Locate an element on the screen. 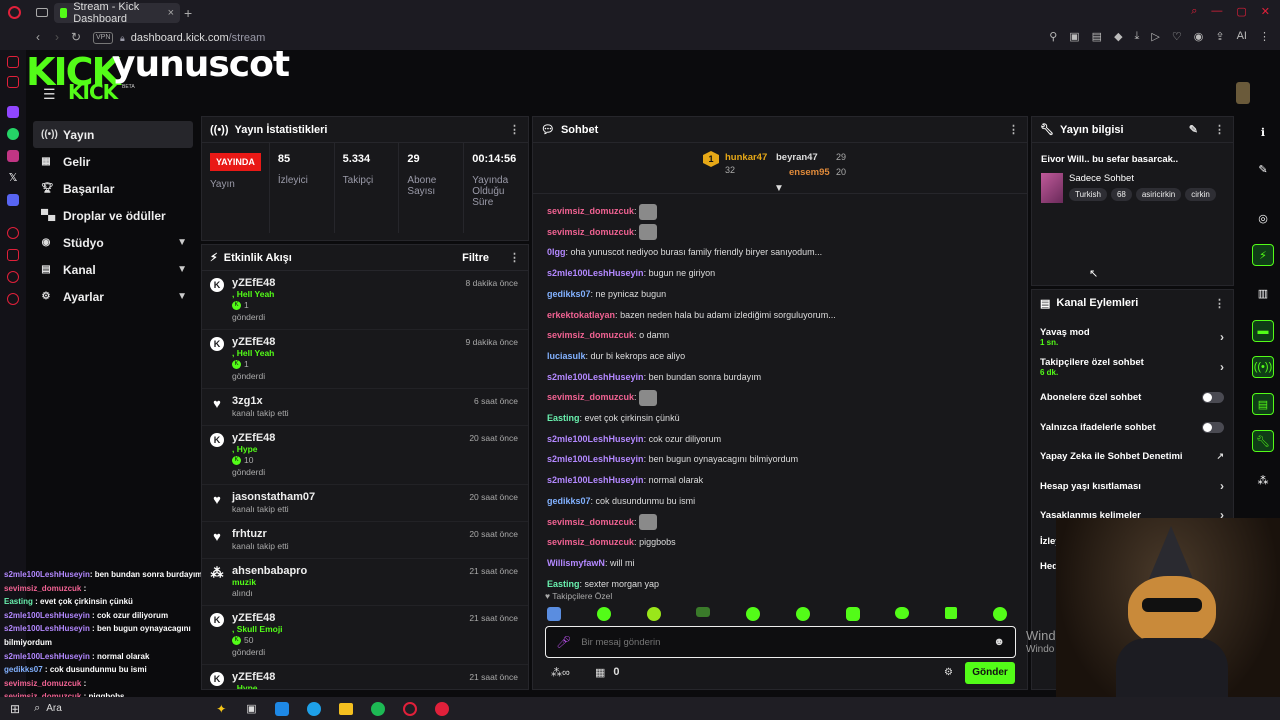  category-name: Sadece Sohbet is located at coordinates (1101, 178).